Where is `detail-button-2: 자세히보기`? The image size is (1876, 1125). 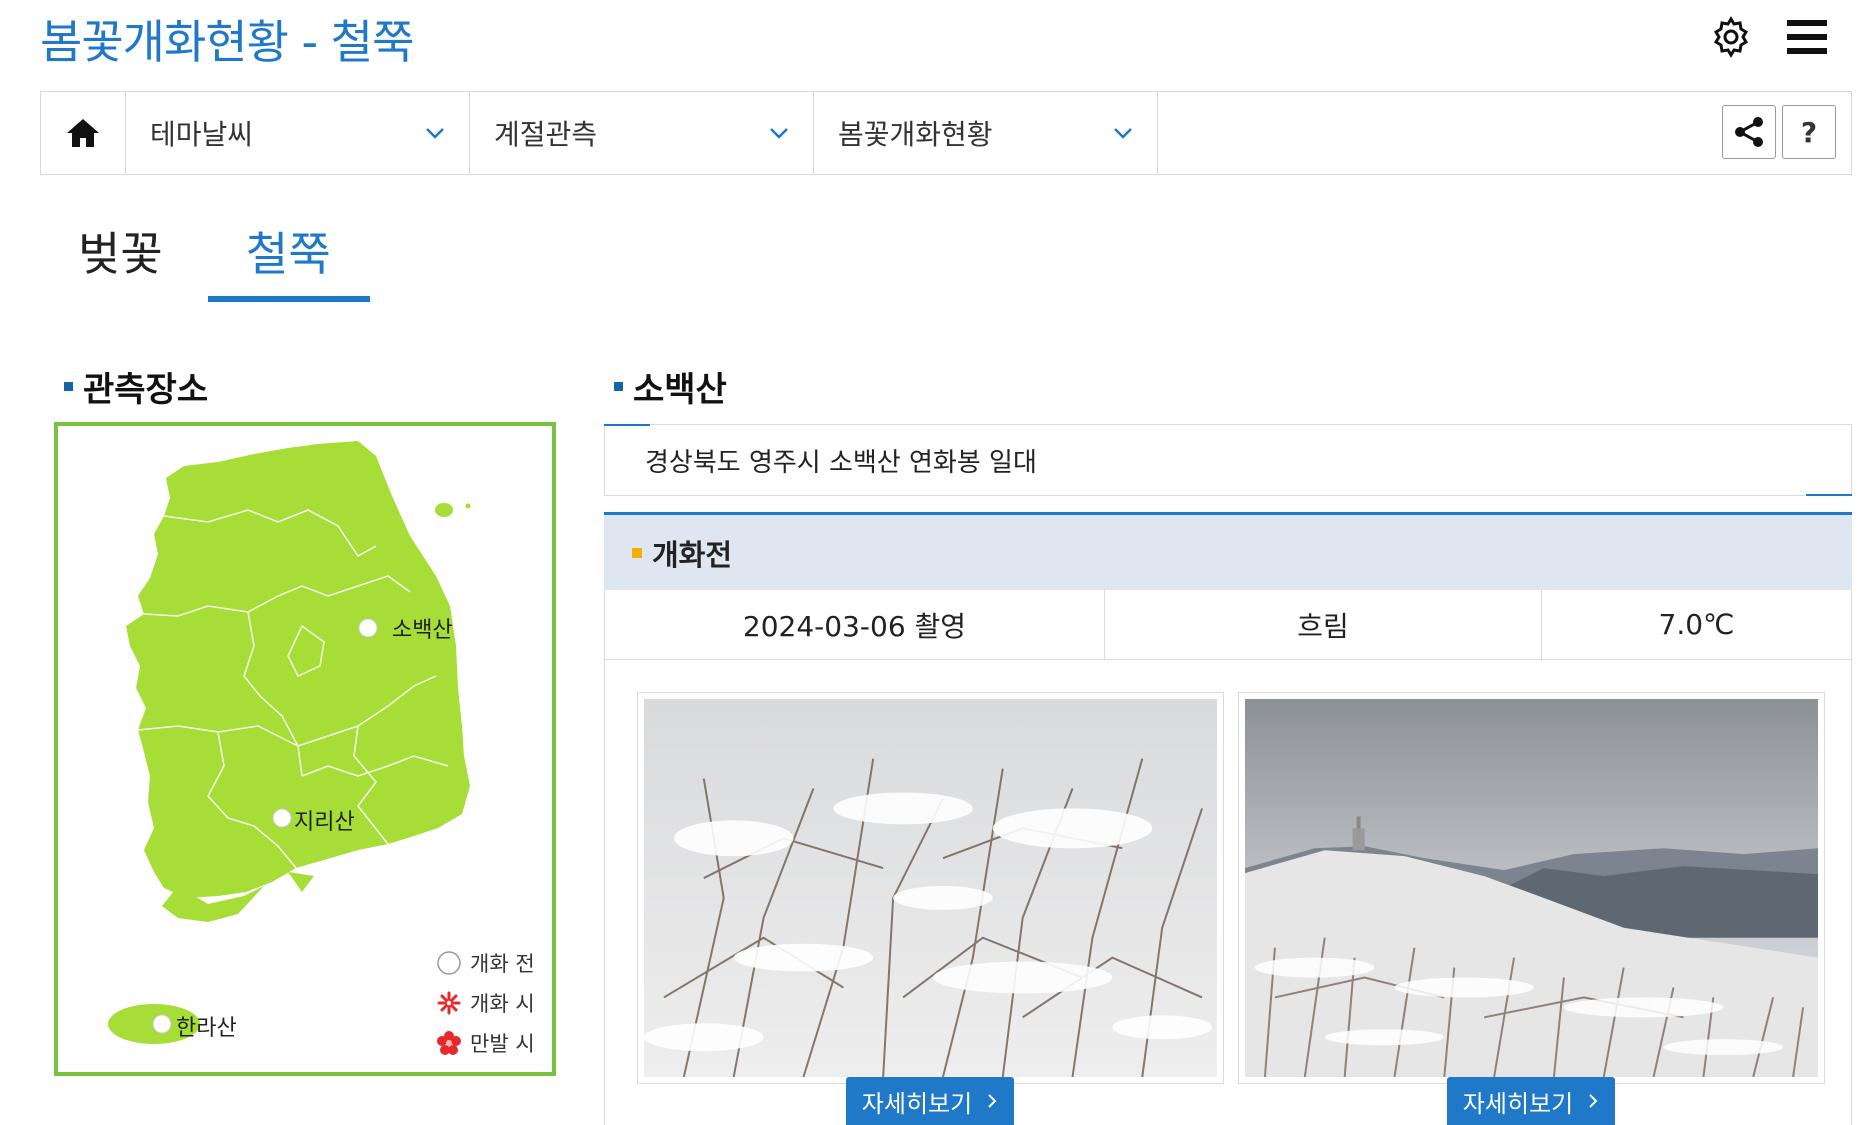
detail-button-2: 자세히보기 is located at coordinates (1531, 1101).